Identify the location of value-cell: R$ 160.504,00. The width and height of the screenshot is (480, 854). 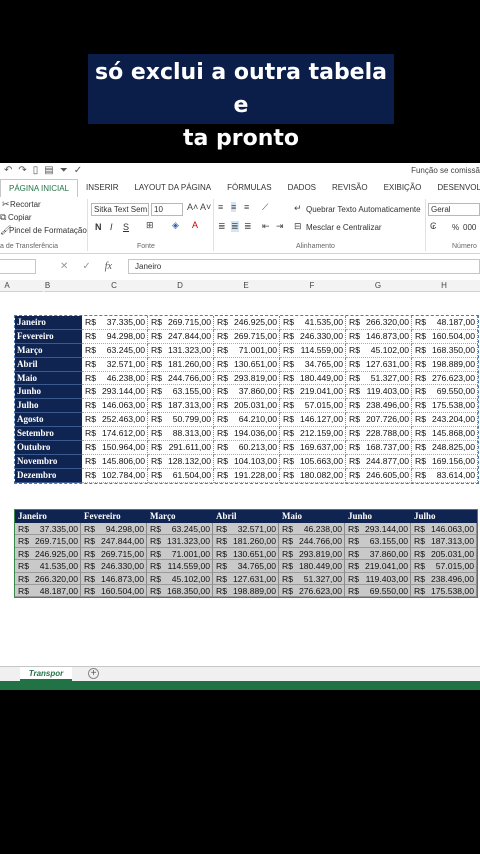
(445, 336).